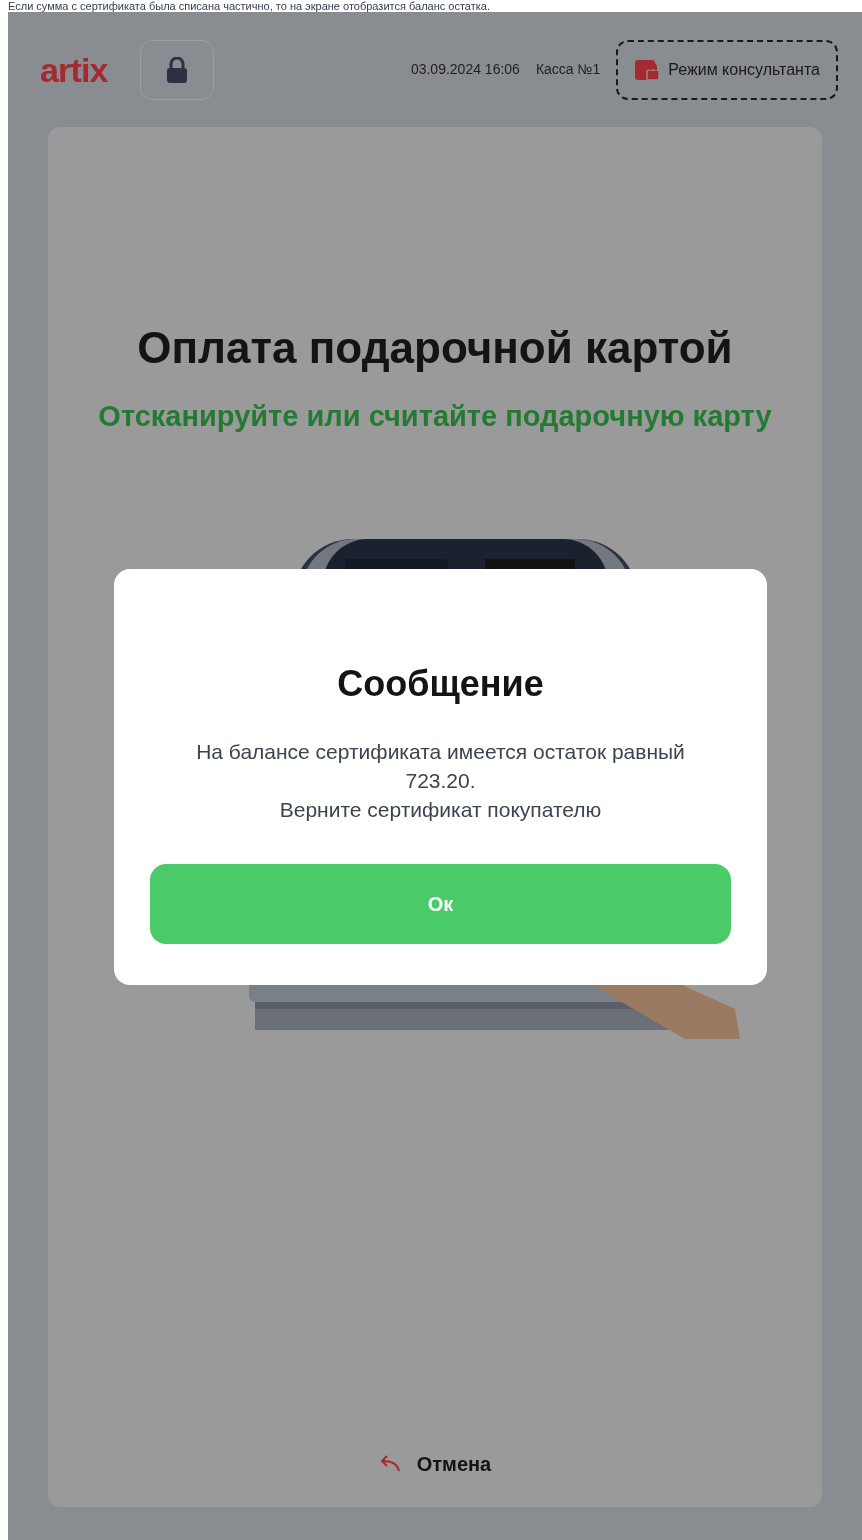 The height and width of the screenshot is (1540, 862). What do you see at coordinates (435, 416) in the screenshot?
I see `screen-subtitle: Отсканируйте или считайте подарочную карту` at bounding box center [435, 416].